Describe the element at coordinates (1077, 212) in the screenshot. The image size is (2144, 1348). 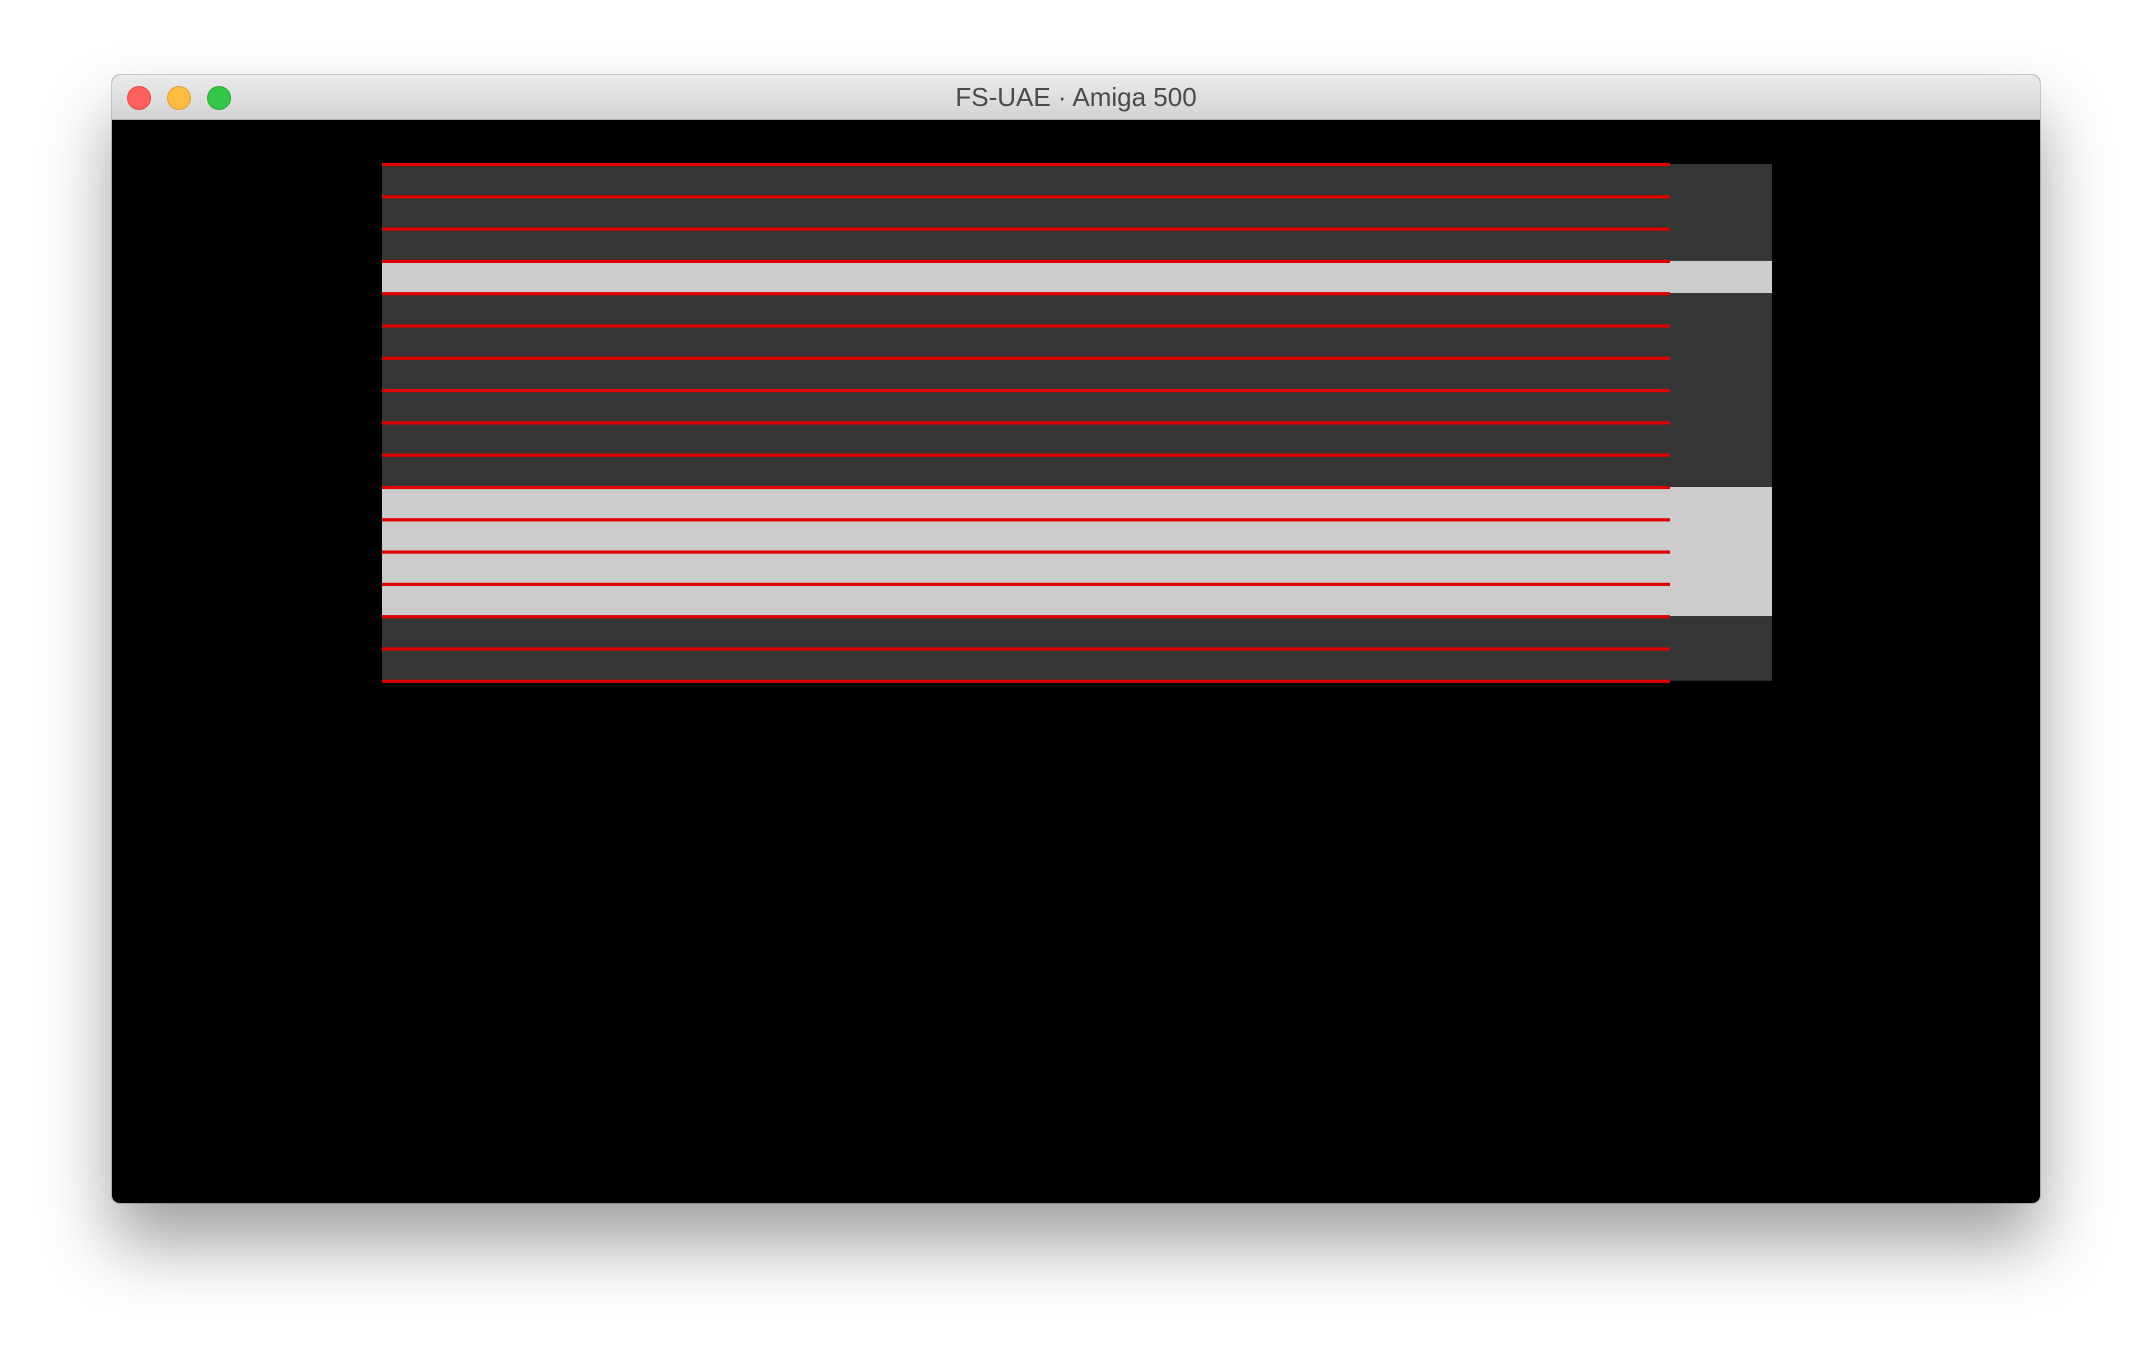
I see `screen-band-dark` at that location.